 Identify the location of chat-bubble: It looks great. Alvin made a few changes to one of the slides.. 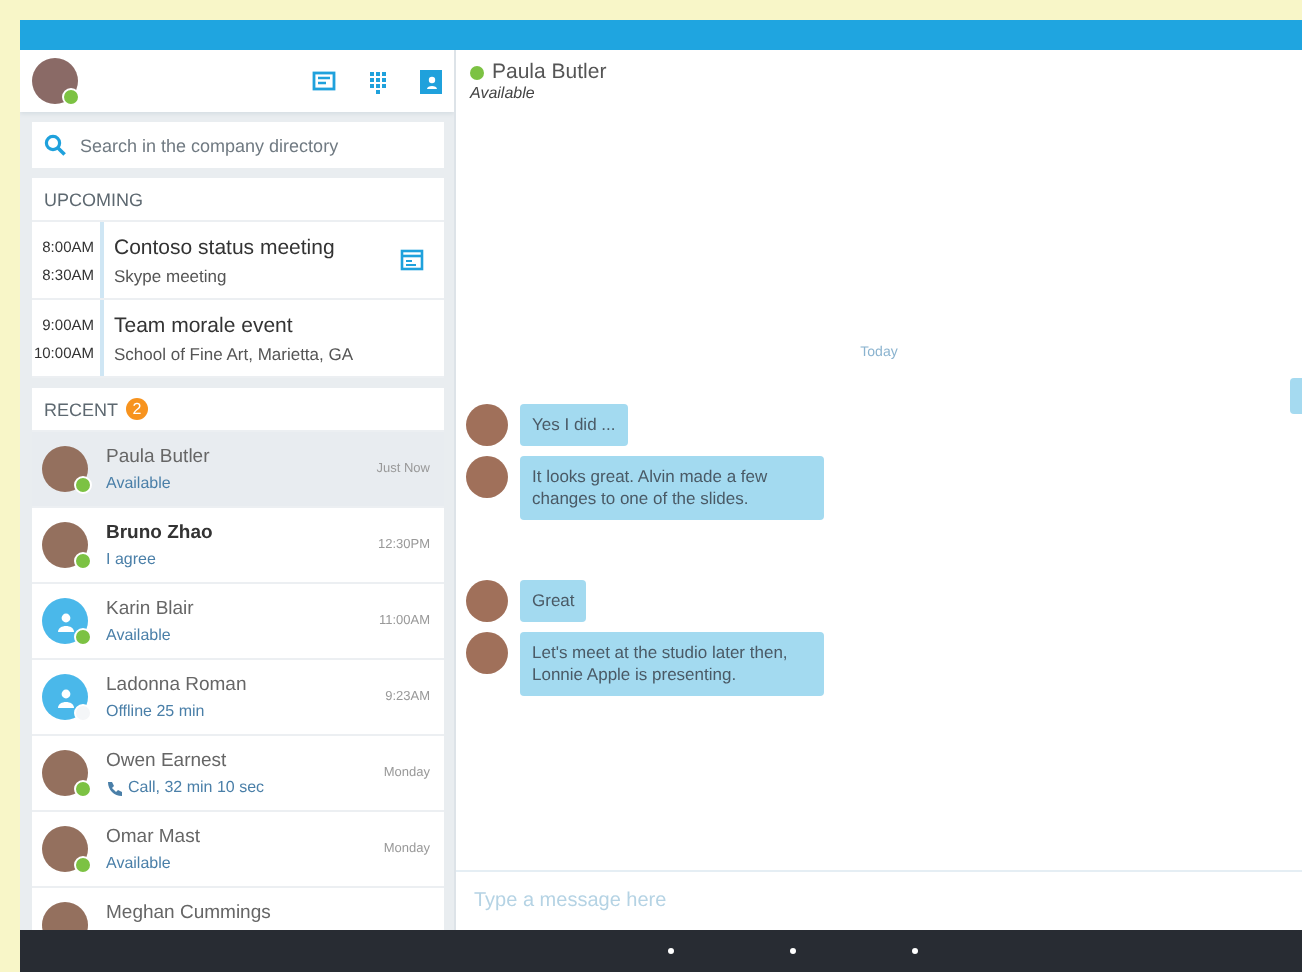
(672, 488).